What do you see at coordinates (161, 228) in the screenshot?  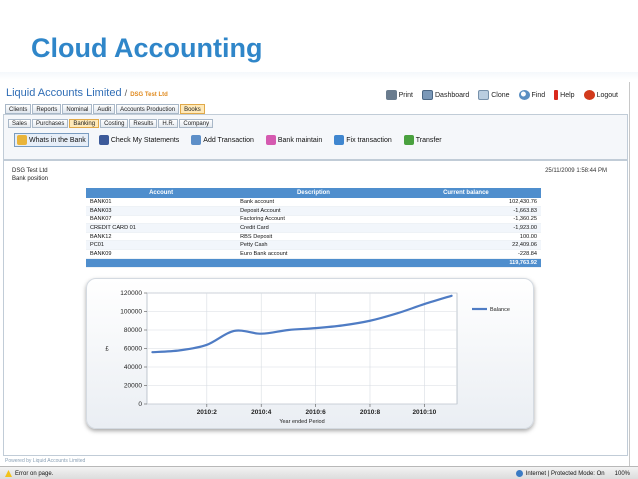 I see `cell-account: CREDIT CARD 01` at bounding box center [161, 228].